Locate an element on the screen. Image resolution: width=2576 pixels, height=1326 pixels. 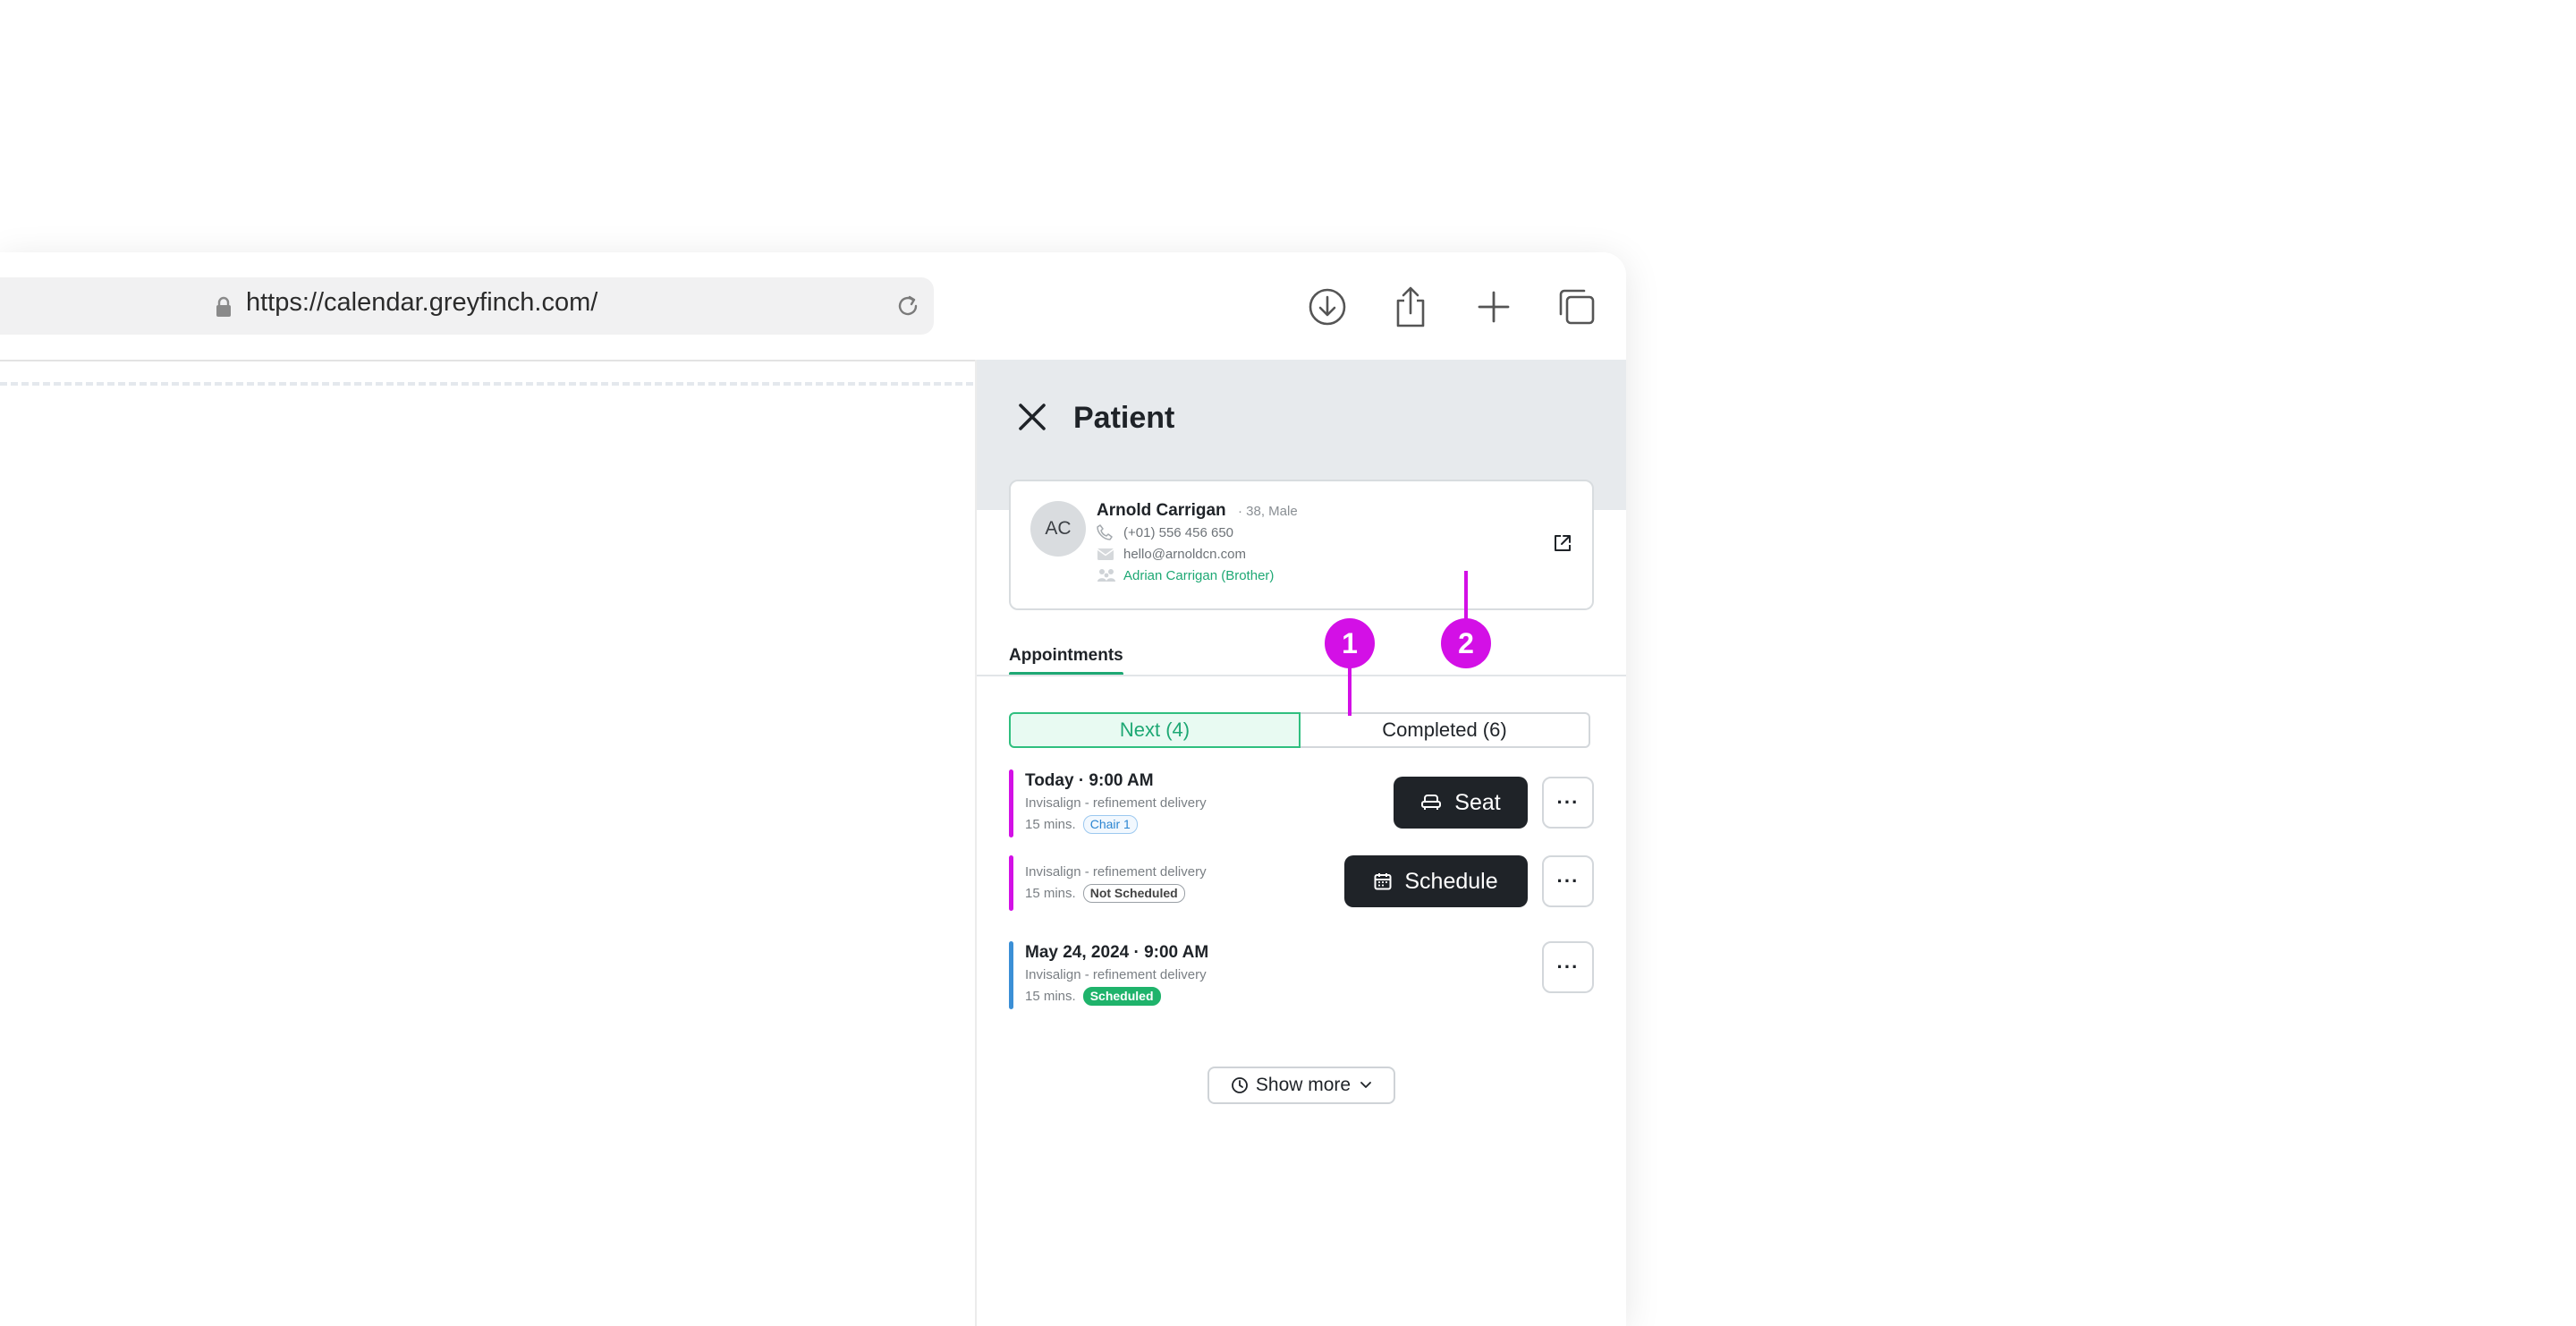
schedule-button: Schedule is located at coordinates (1436, 881).